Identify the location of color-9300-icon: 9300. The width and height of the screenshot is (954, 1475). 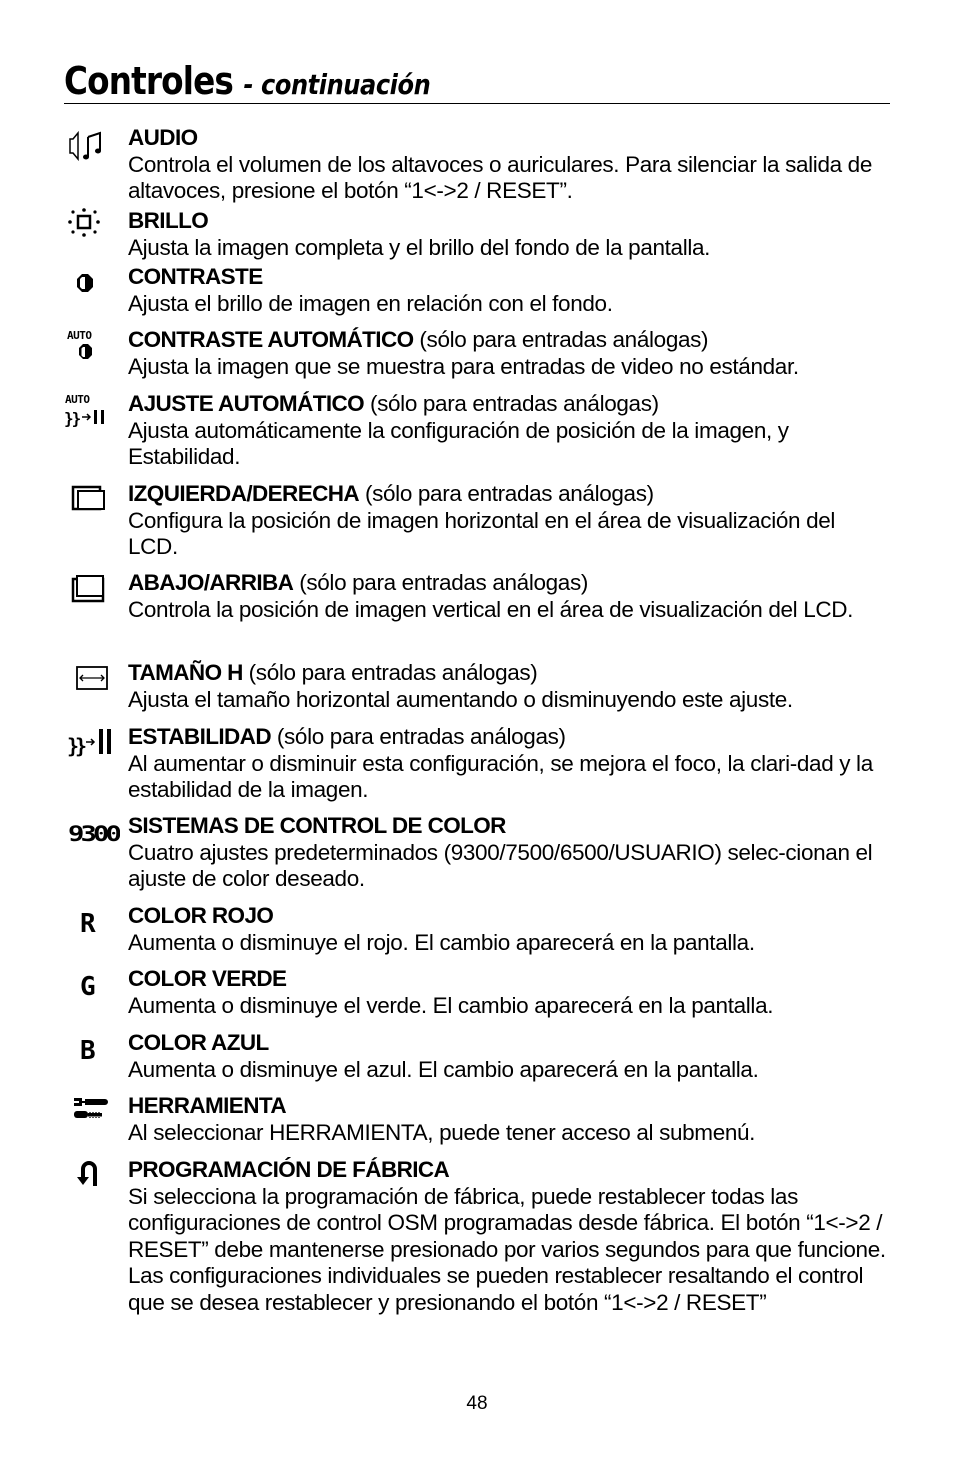
(92, 833).